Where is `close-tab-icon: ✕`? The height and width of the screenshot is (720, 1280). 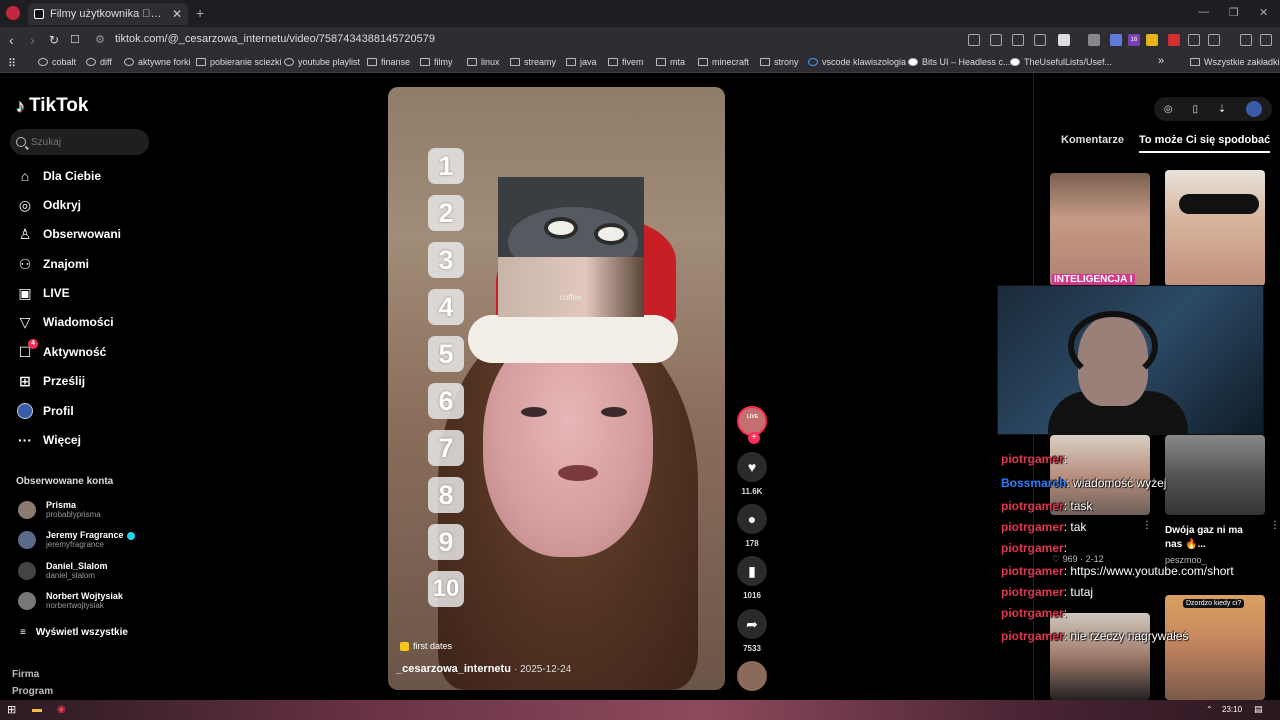
close-tab-icon: ✕ is located at coordinates (177, 14).